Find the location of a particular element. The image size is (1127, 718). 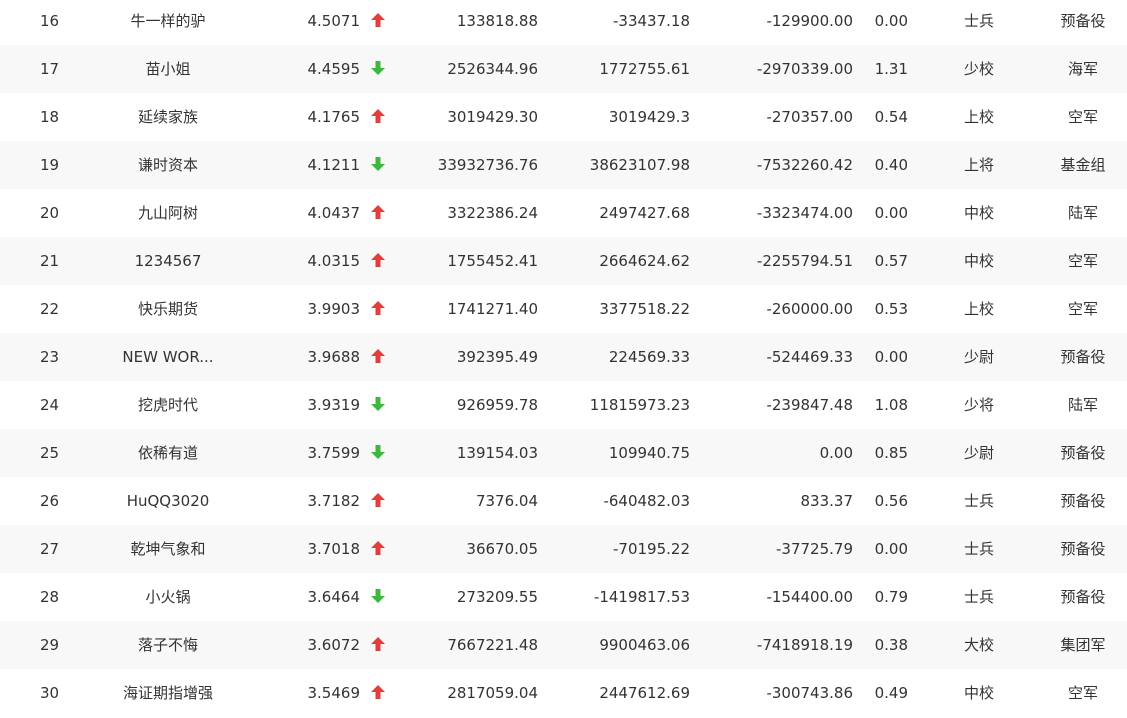

name-cell: 延续家族 is located at coordinates (167, 117).